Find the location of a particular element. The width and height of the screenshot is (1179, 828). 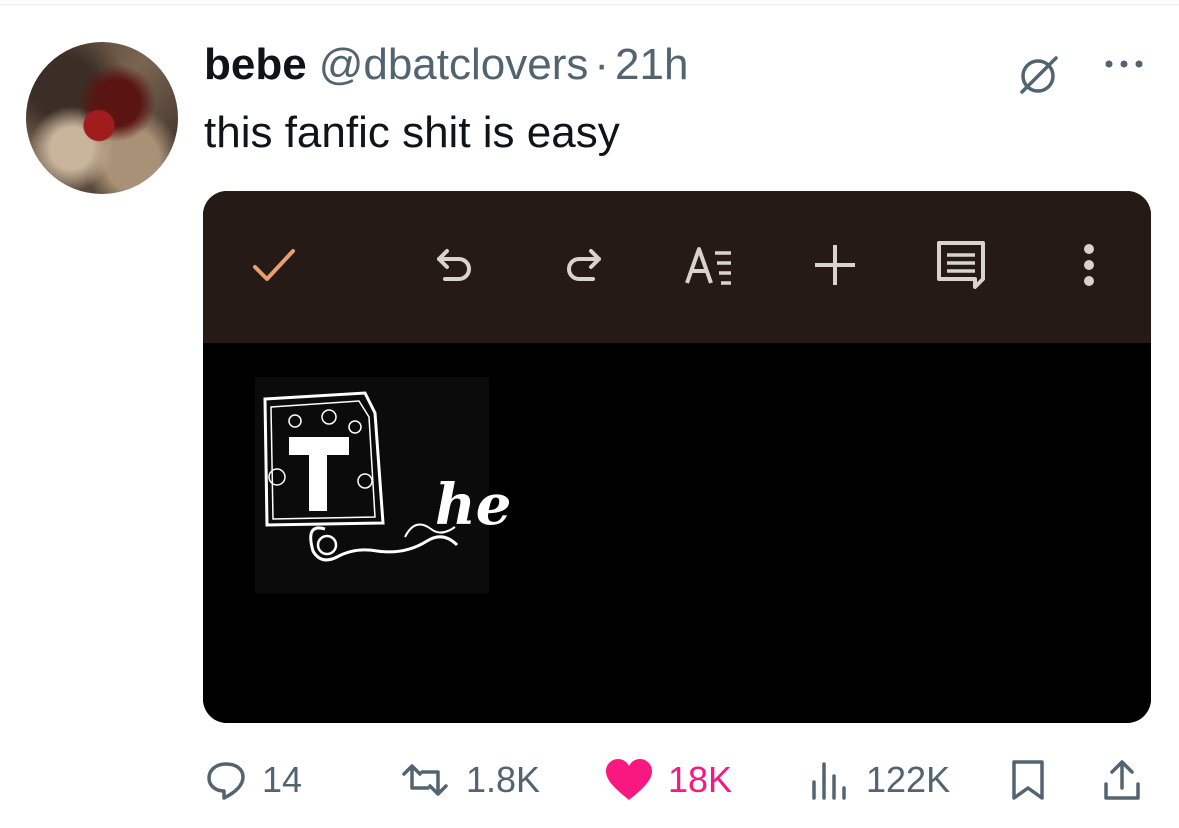

check-icon is located at coordinates (275, 265).